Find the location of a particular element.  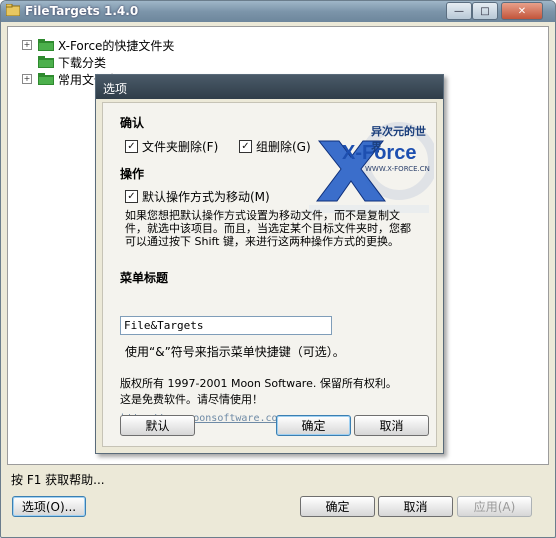

tree-item-label: 下载分类 is located at coordinates (82, 62).